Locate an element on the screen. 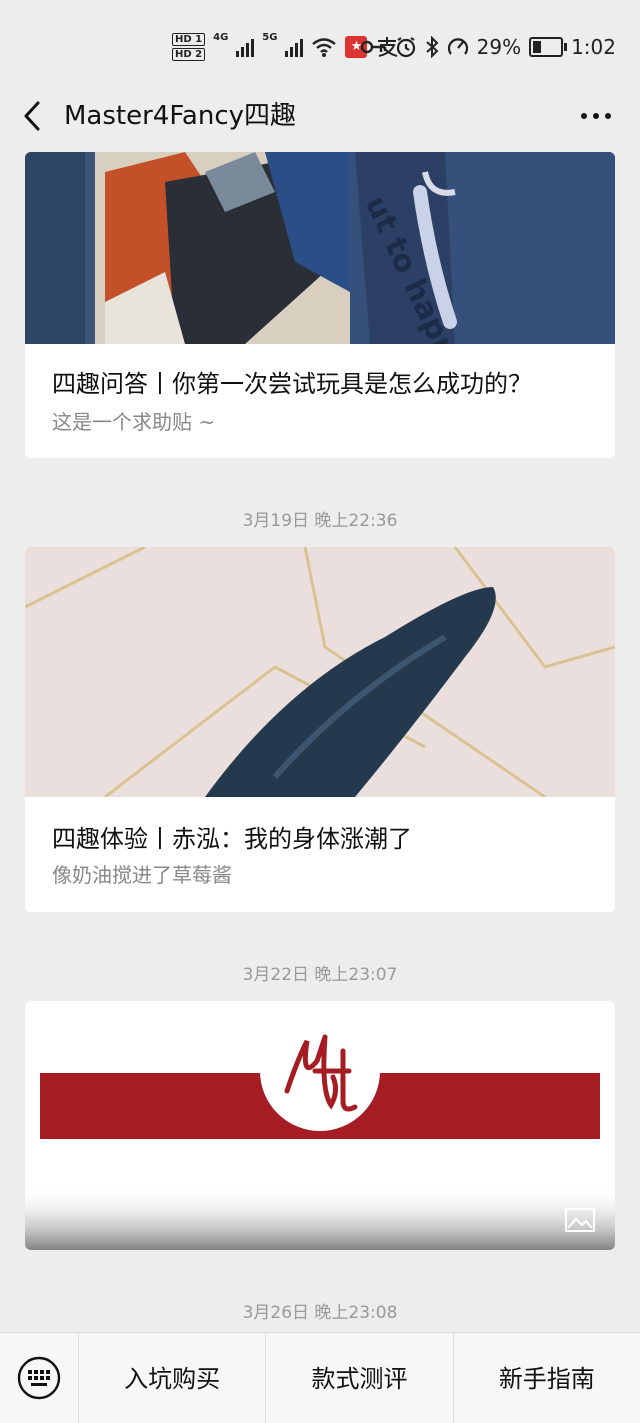 Image resolution: width=640 pixels, height=1423 pixels. network-5g-label: 5G is located at coordinates (270, 37).